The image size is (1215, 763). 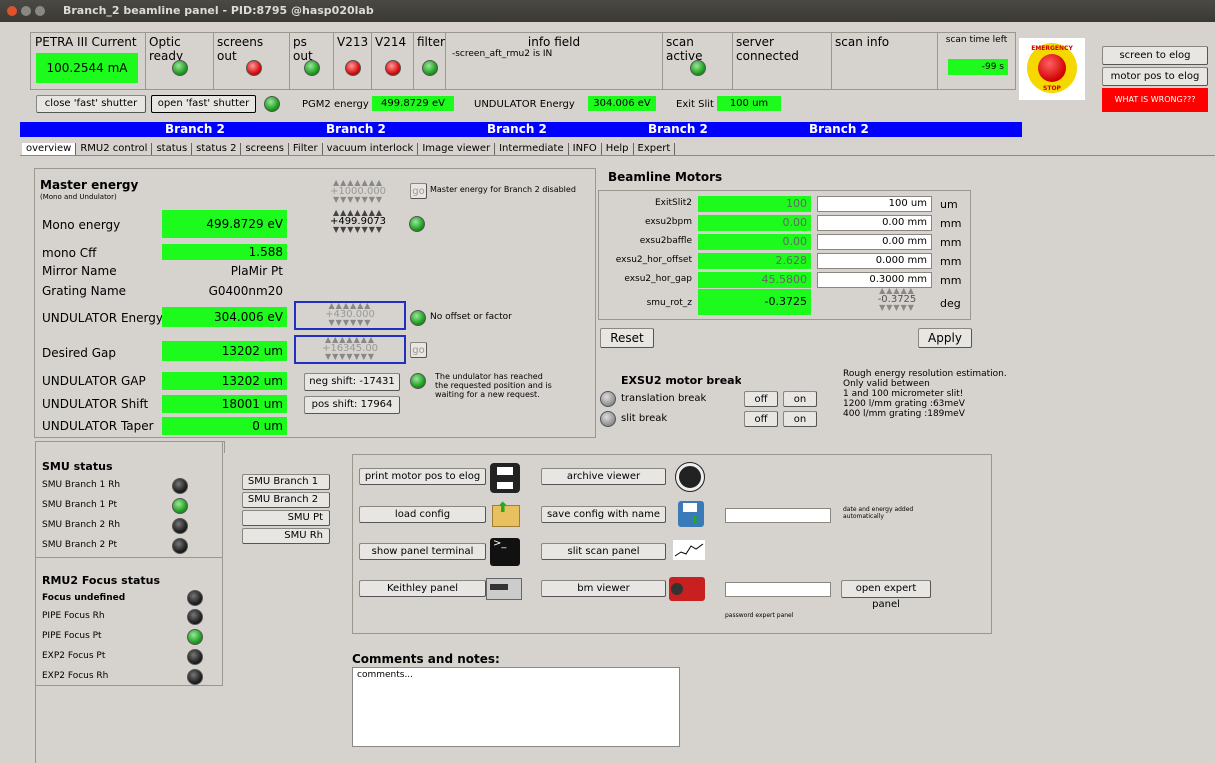 What do you see at coordinates (945, 338) in the screenshot?
I see `apply-button: Apply` at bounding box center [945, 338].